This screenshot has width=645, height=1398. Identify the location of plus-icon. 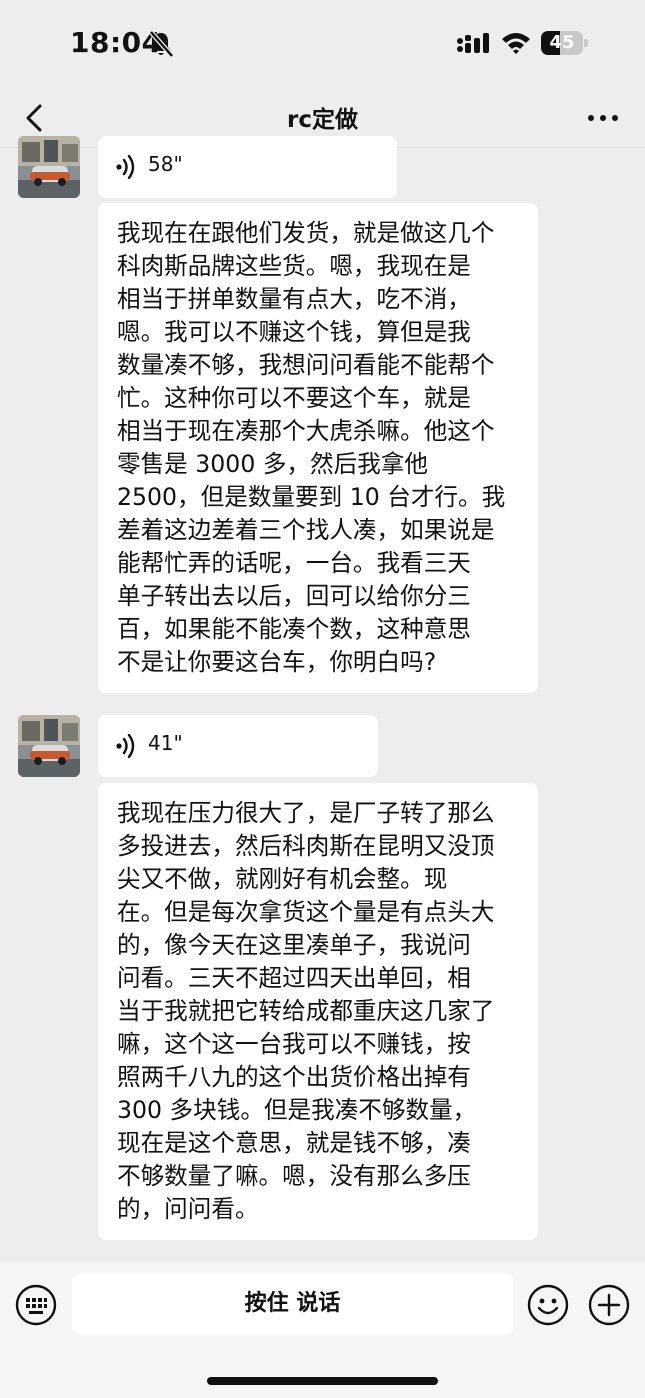
(609, 1305).